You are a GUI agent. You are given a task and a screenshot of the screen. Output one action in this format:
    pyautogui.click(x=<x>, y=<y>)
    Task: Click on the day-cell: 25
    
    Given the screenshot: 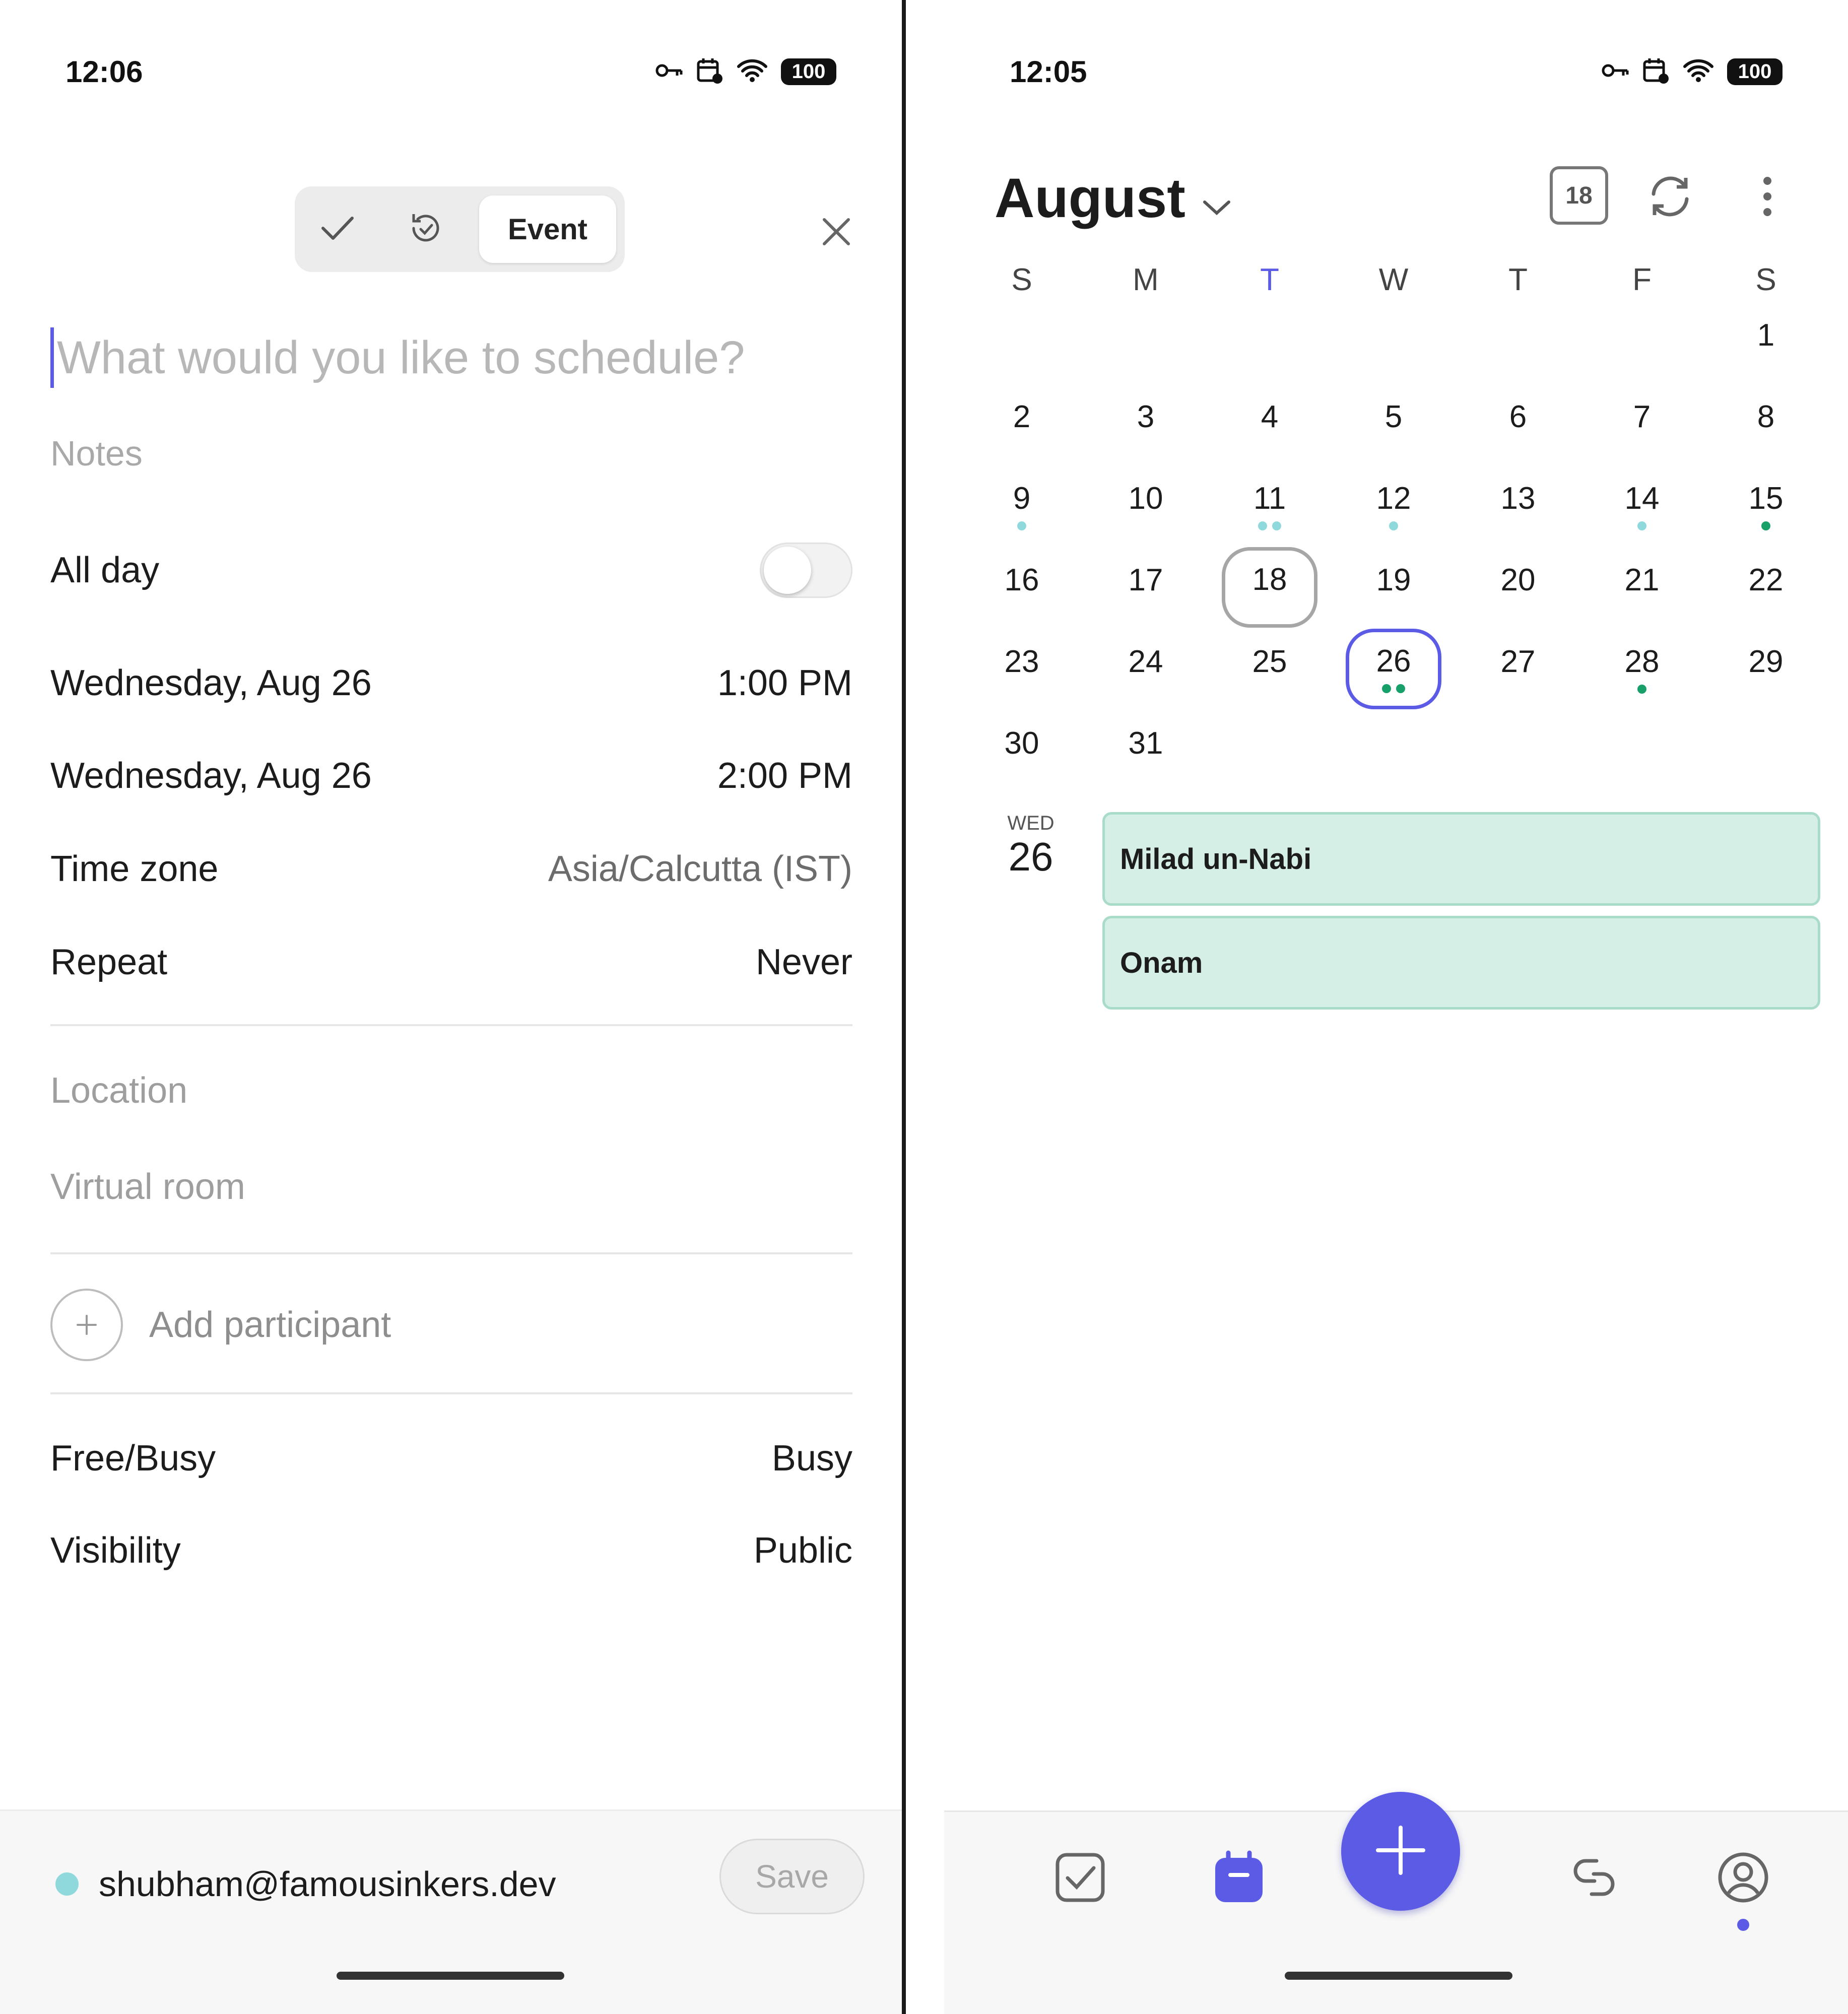 What is the action you would take?
    pyautogui.click(x=1269, y=669)
    